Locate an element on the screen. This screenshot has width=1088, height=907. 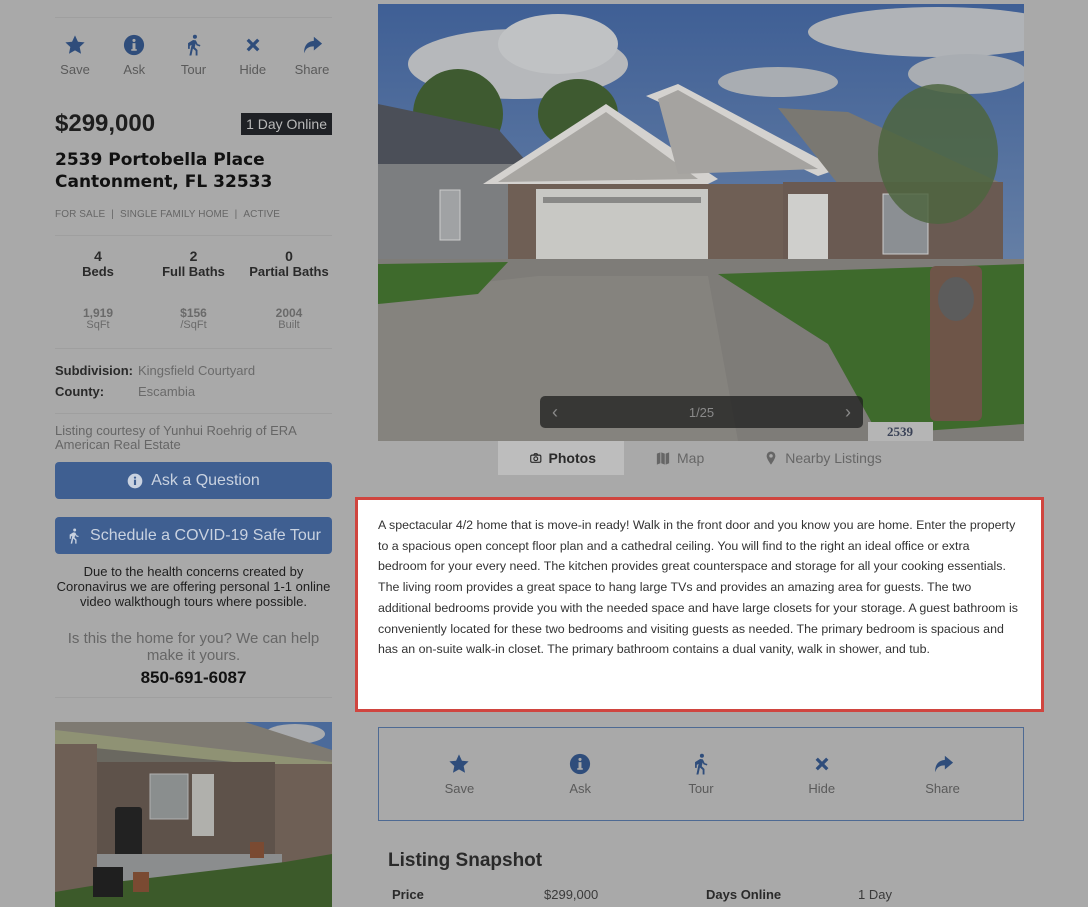
tag-type: SINGLE FAMILY HOME is located at coordinates (174, 214).